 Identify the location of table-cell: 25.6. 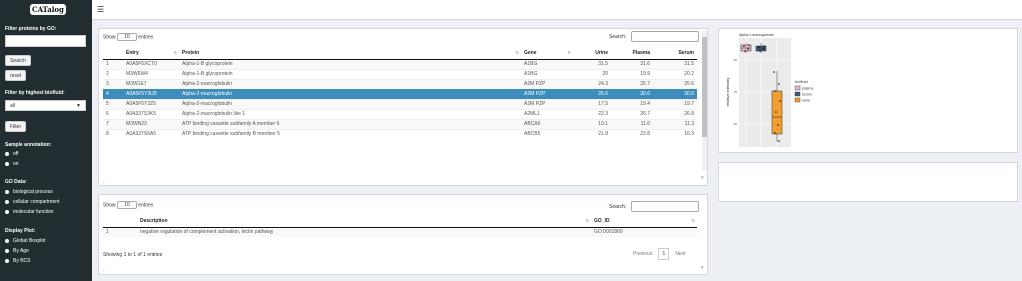
(675, 83).